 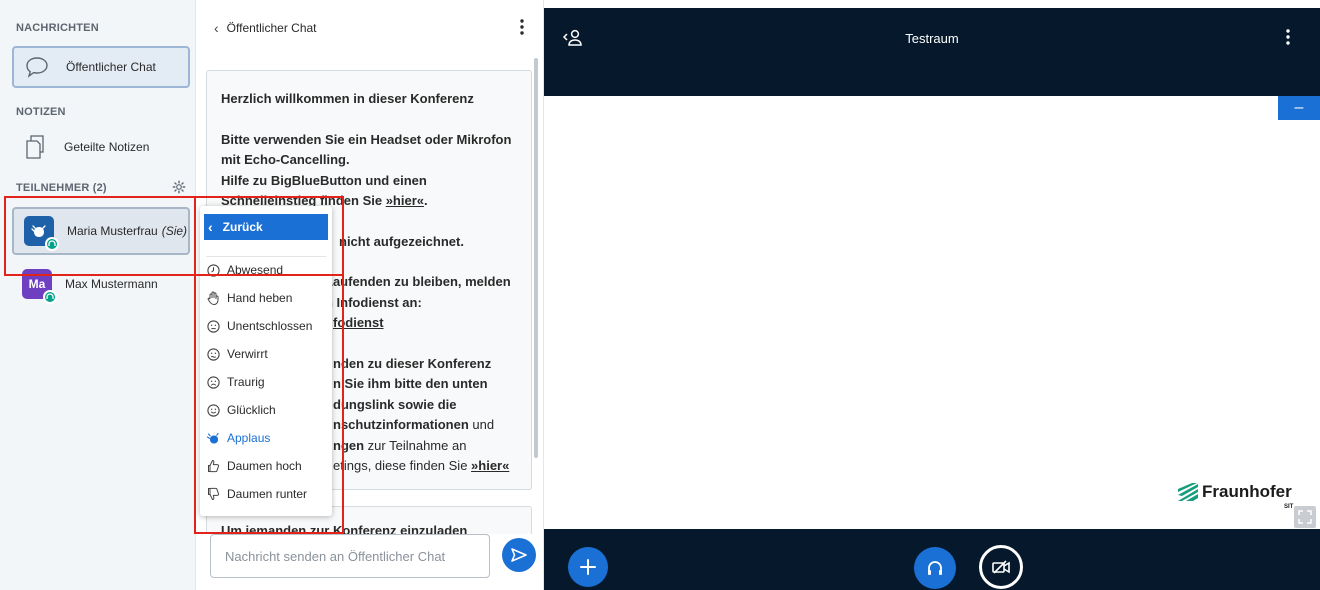 What do you see at coordinates (347, 98) in the screenshot?
I see `welcome-line: Herzlich willkommen in dieser Konferenz` at bounding box center [347, 98].